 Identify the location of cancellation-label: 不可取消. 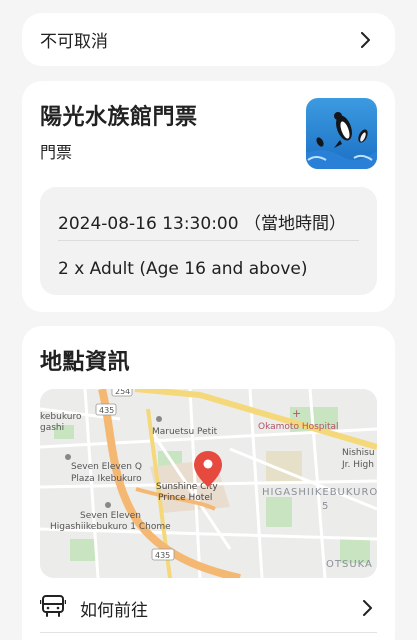
(74, 42).